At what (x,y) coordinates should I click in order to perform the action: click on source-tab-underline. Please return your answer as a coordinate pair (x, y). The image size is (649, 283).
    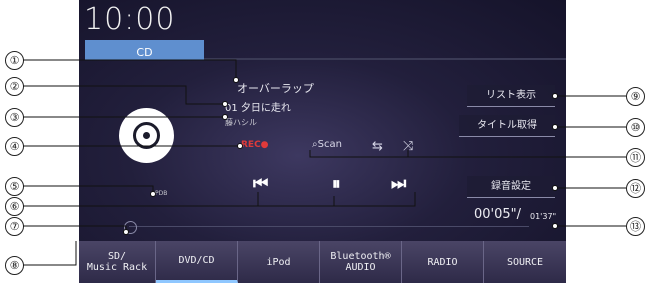
    Looking at the image, I should click on (325, 59).